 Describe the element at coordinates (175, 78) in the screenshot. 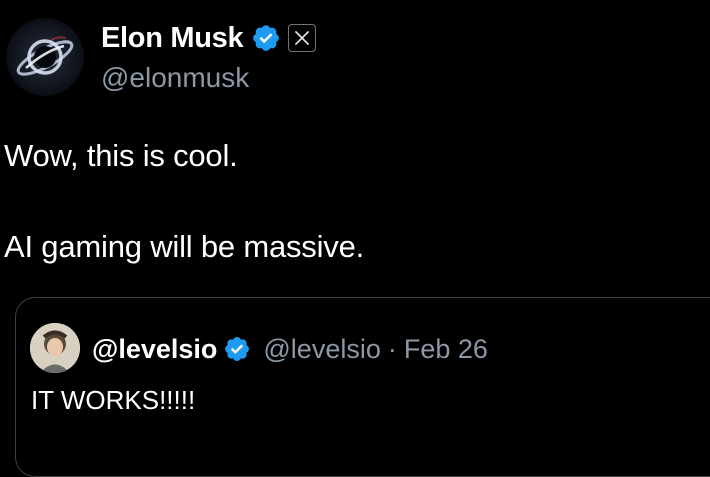

I see `author-handle: @elonmusk` at that location.